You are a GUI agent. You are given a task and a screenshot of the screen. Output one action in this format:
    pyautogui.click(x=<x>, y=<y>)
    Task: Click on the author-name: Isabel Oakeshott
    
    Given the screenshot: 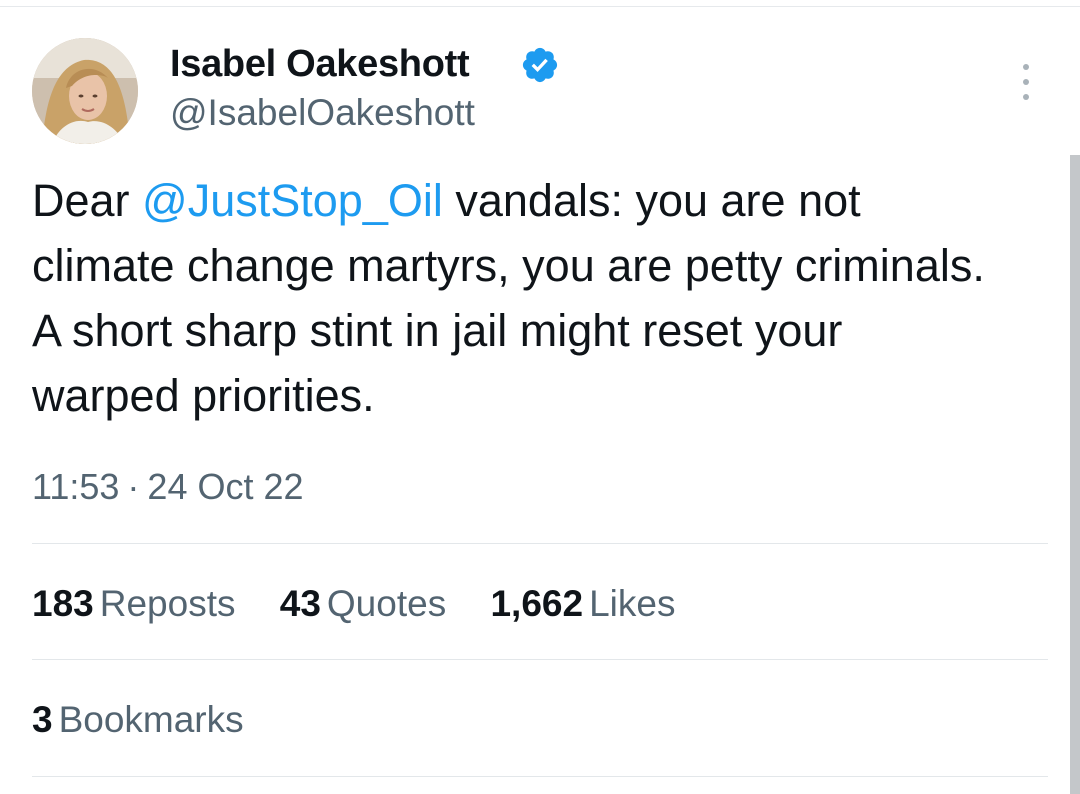 What is the action you would take?
    pyautogui.click(x=320, y=64)
    